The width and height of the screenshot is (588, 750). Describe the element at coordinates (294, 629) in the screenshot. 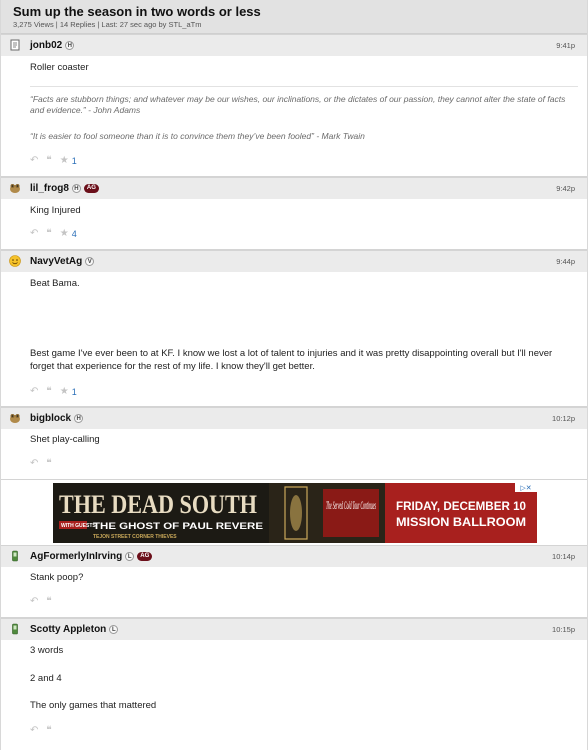

I see `post-header: Scotty Appleton L 10:15p` at that location.